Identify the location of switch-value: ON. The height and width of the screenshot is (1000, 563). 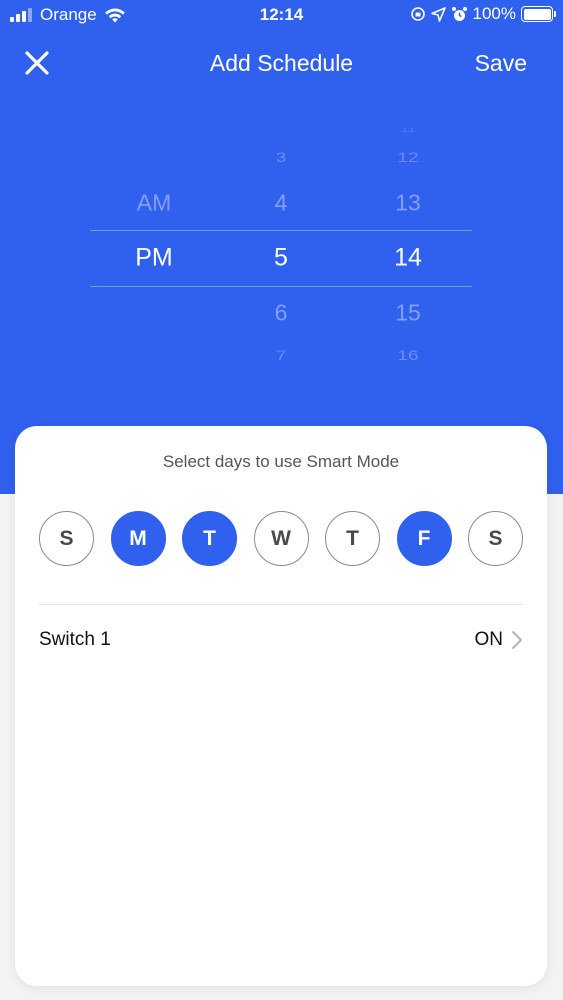
(489, 639).